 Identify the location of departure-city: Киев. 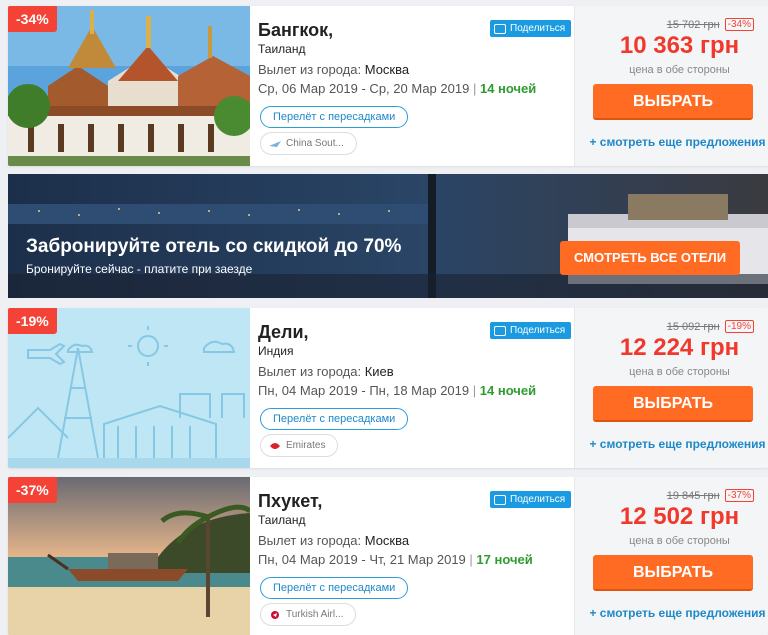
(379, 371).